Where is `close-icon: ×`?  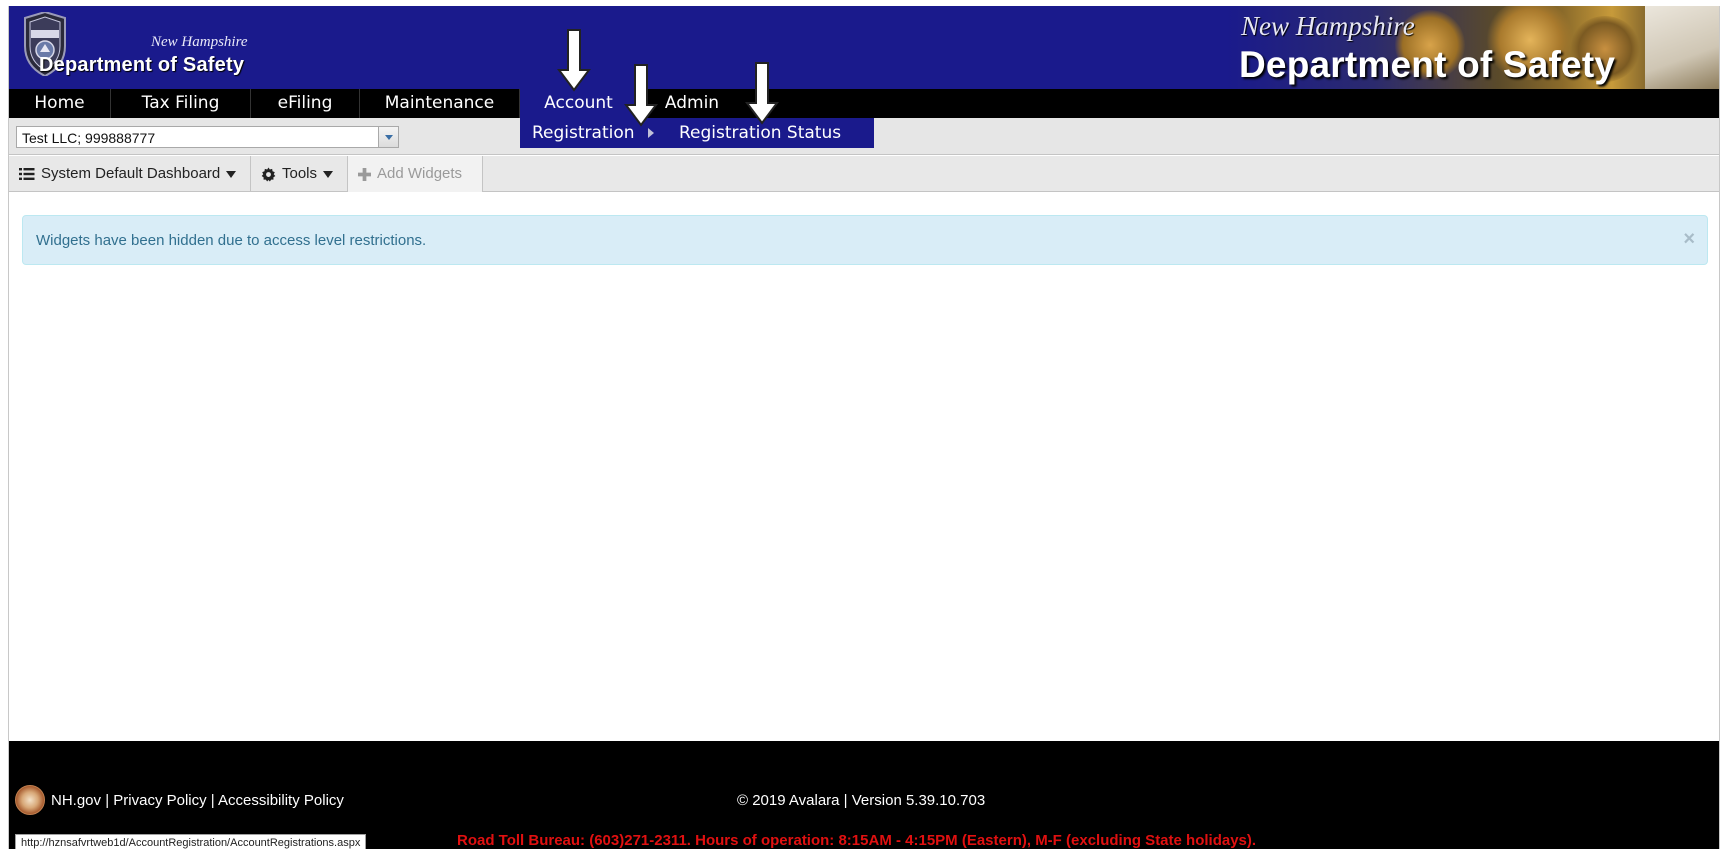 close-icon: × is located at coordinates (1689, 239).